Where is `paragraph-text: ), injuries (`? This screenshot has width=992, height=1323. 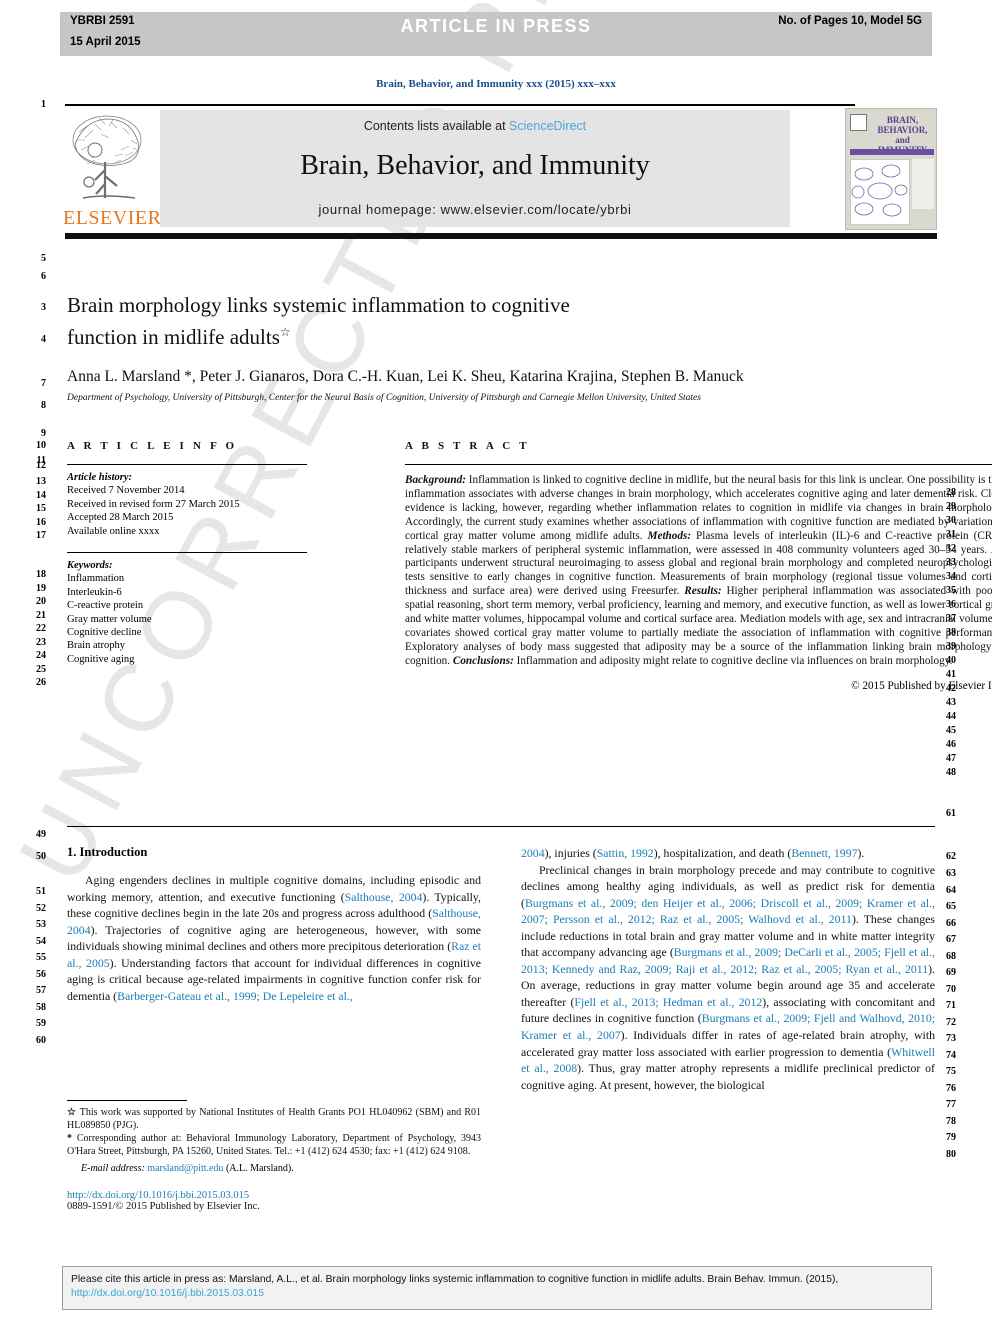 paragraph-text: ), injuries ( is located at coordinates (570, 853).